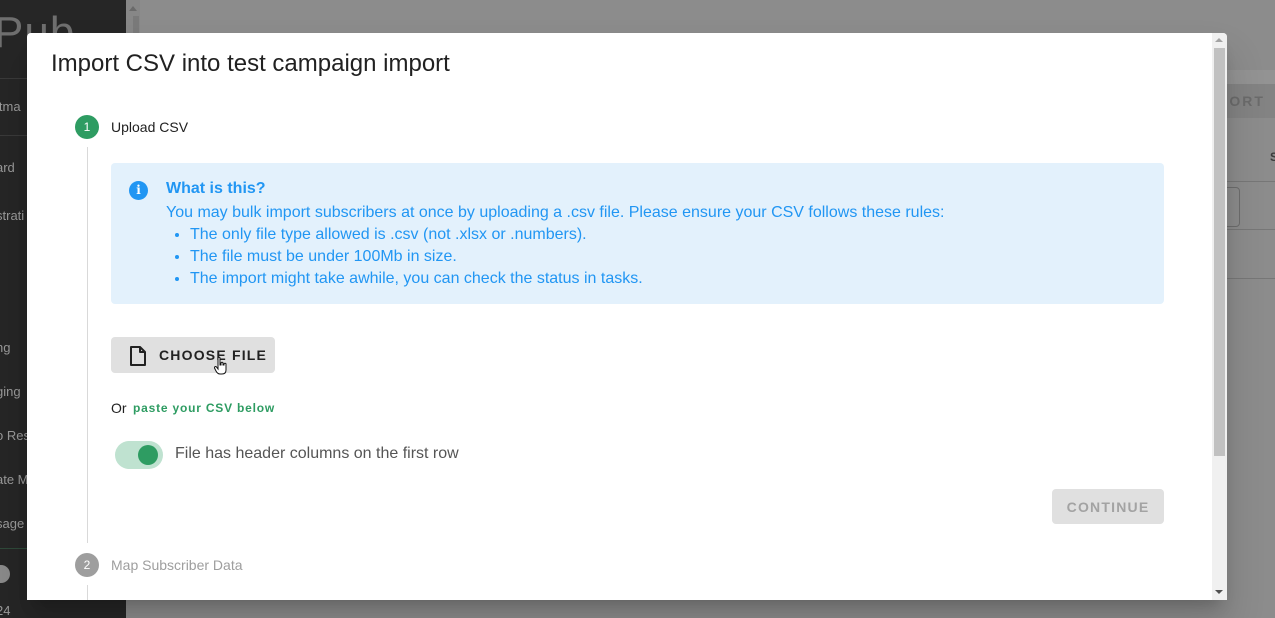  What do you see at coordinates (204, 408) in the screenshot?
I see `paste-csv-link: paste your CSV below` at bounding box center [204, 408].